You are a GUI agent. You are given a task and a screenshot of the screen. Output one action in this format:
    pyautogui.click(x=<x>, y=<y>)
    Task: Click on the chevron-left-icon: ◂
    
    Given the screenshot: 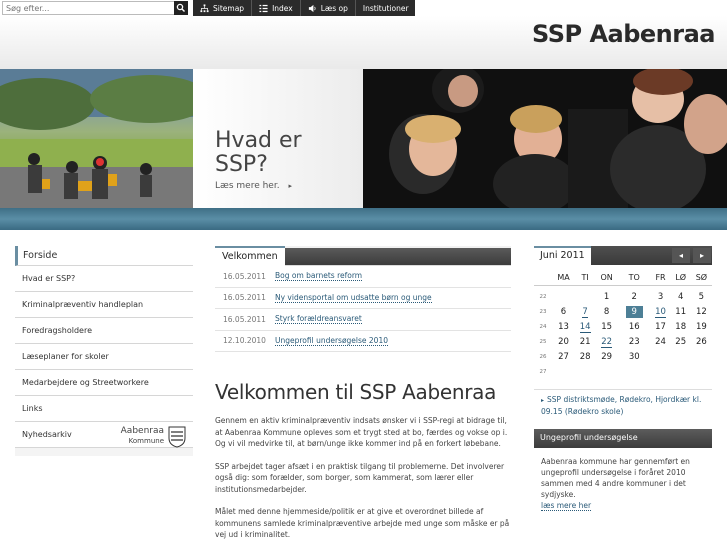 What is the action you would take?
    pyautogui.click(x=680, y=255)
    